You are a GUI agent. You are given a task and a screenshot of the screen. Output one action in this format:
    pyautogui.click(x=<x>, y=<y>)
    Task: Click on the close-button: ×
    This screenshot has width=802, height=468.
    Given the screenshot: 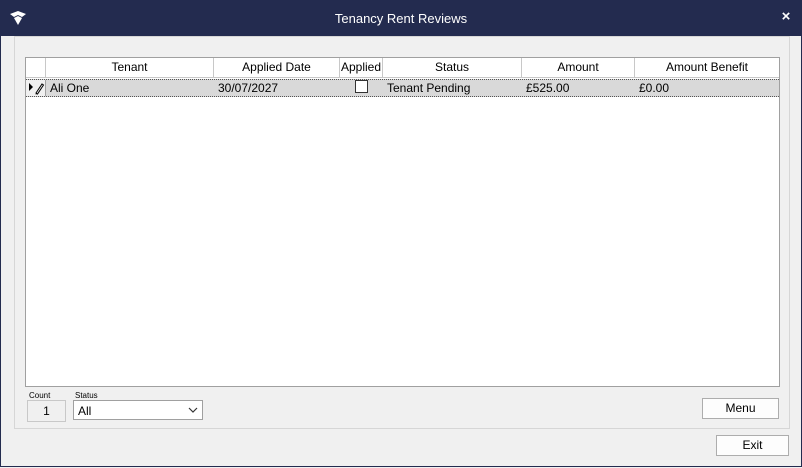 What is the action you would take?
    pyautogui.click(x=786, y=17)
    